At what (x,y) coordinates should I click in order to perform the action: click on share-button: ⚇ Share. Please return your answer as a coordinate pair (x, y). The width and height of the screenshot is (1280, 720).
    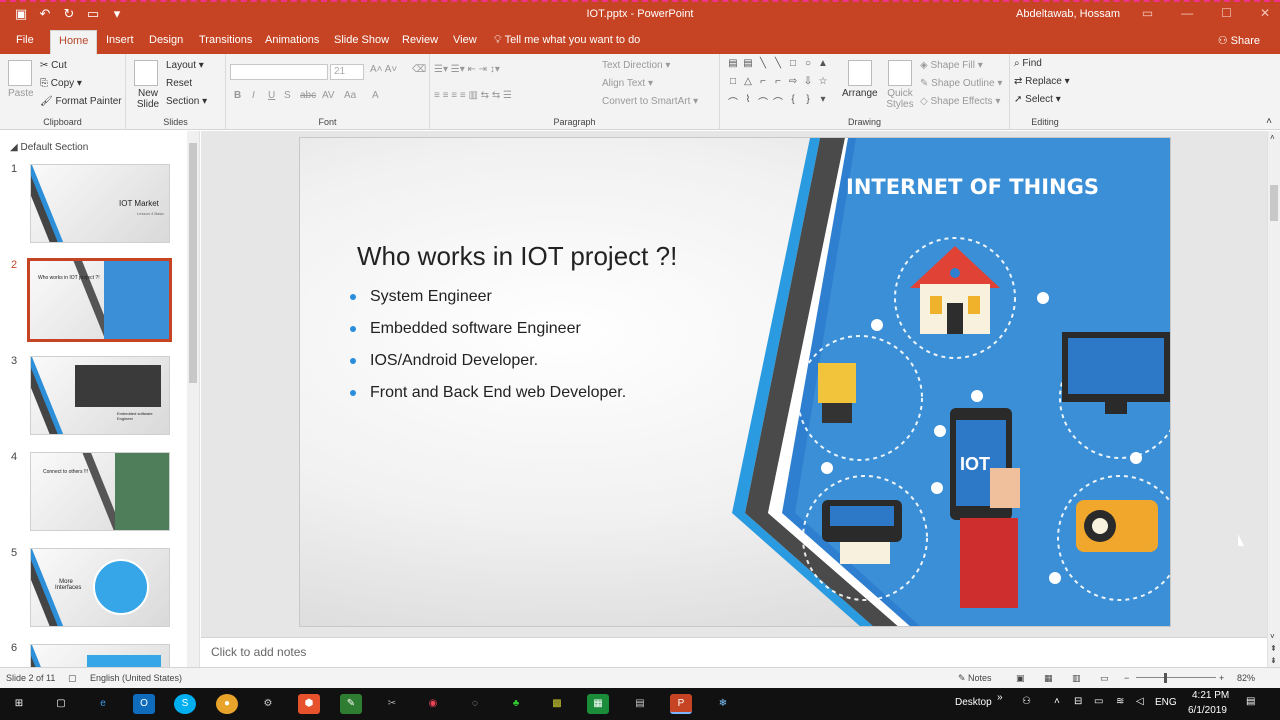
    Looking at the image, I should click on (1239, 40).